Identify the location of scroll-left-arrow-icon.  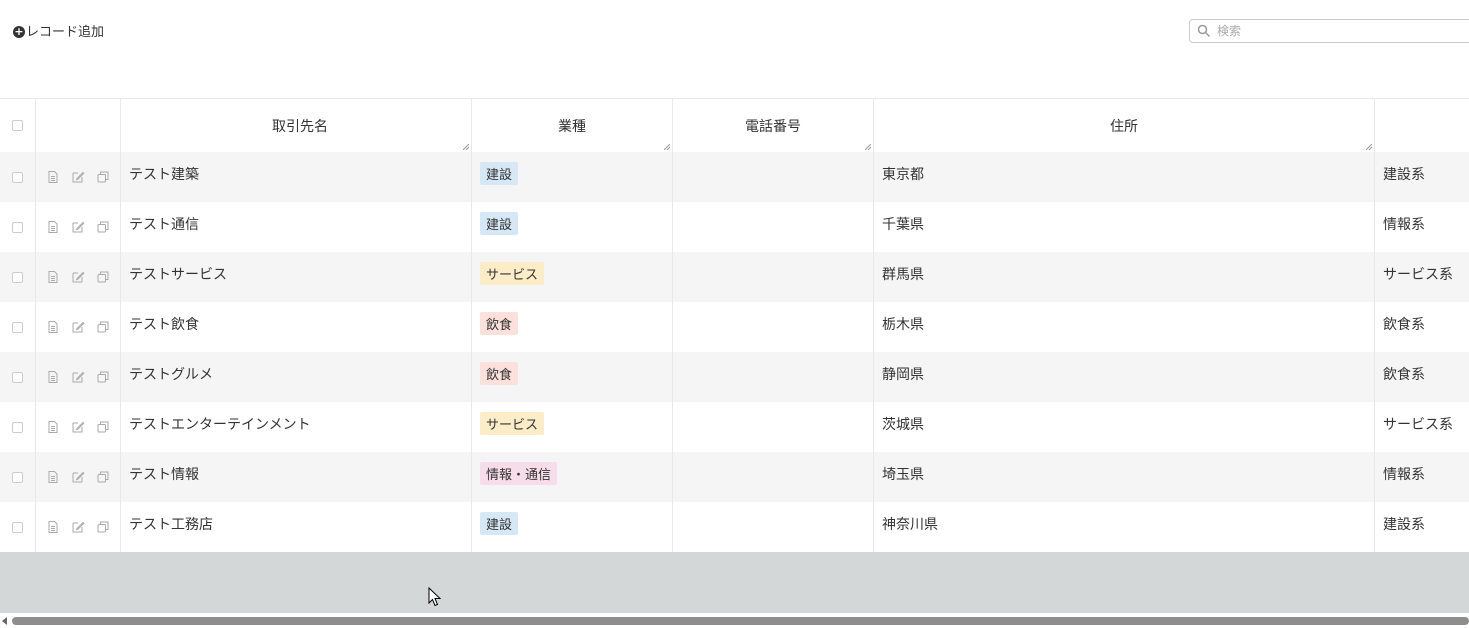
(4, 621).